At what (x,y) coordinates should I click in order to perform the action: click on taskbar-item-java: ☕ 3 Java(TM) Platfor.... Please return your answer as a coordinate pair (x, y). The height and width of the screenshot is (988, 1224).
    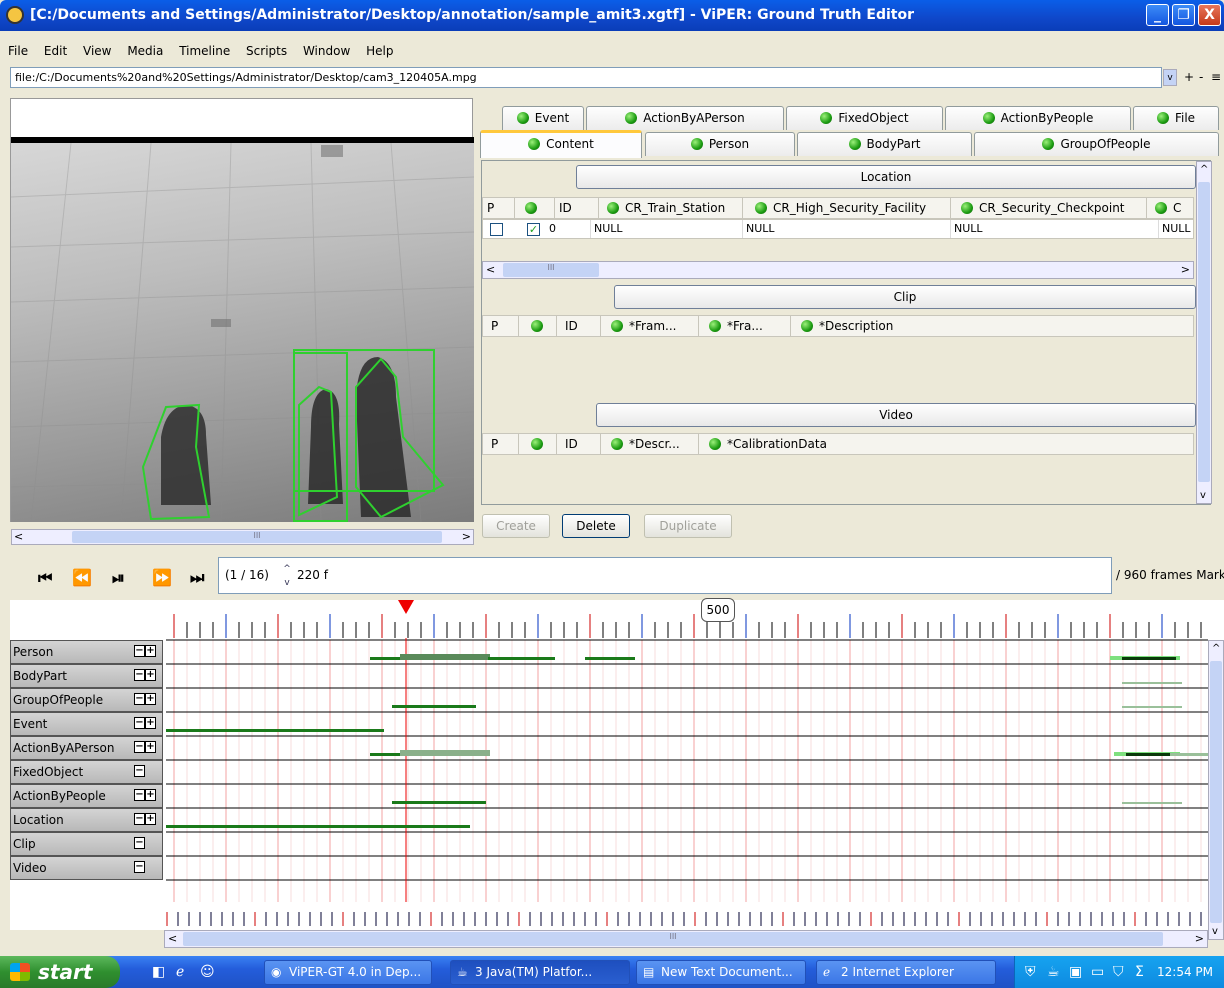
    Looking at the image, I should click on (540, 972).